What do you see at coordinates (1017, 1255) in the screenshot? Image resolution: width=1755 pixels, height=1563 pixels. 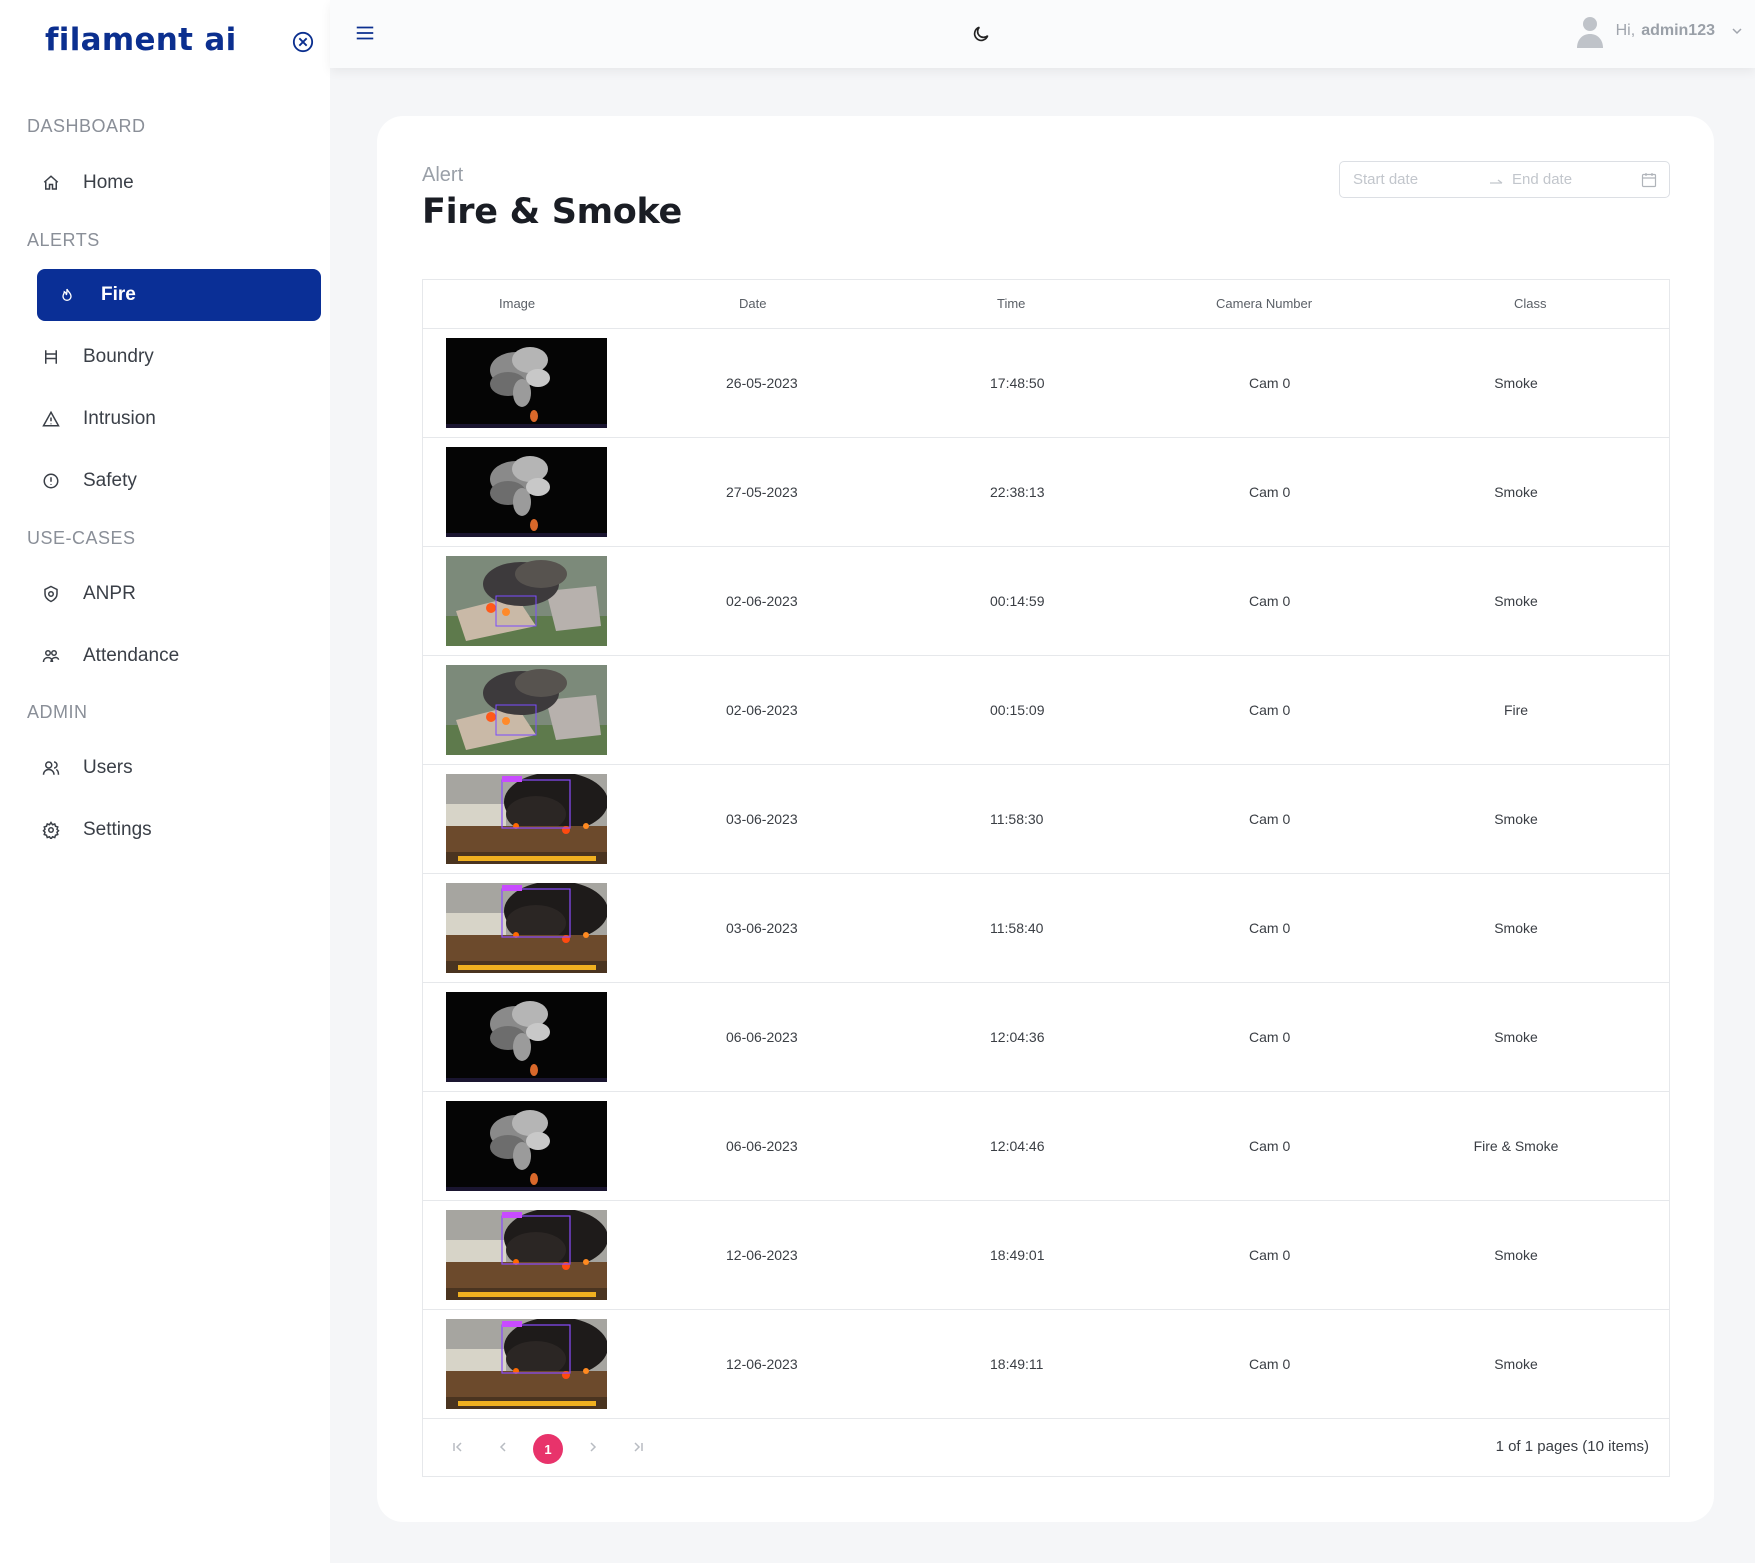 I see `cell-time: 18:49:01` at bounding box center [1017, 1255].